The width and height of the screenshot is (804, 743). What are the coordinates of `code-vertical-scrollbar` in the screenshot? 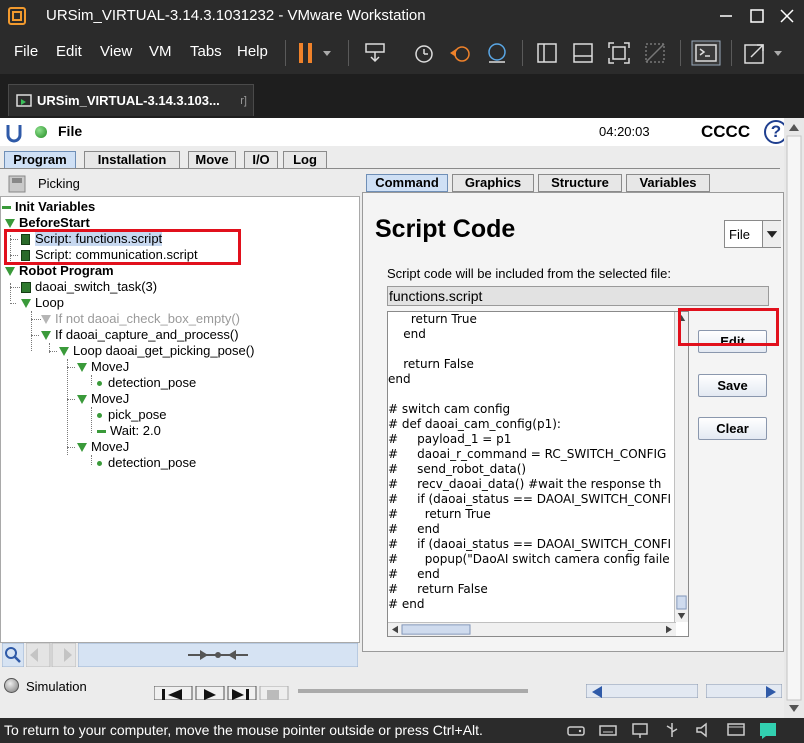 It's located at (681, 467).